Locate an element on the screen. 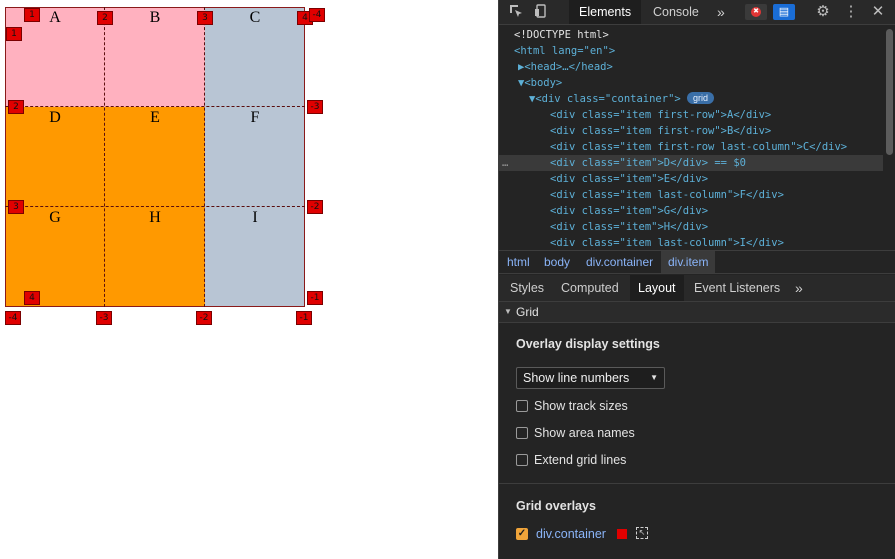  grid-item-c: C is located at coordinates (255, 57).